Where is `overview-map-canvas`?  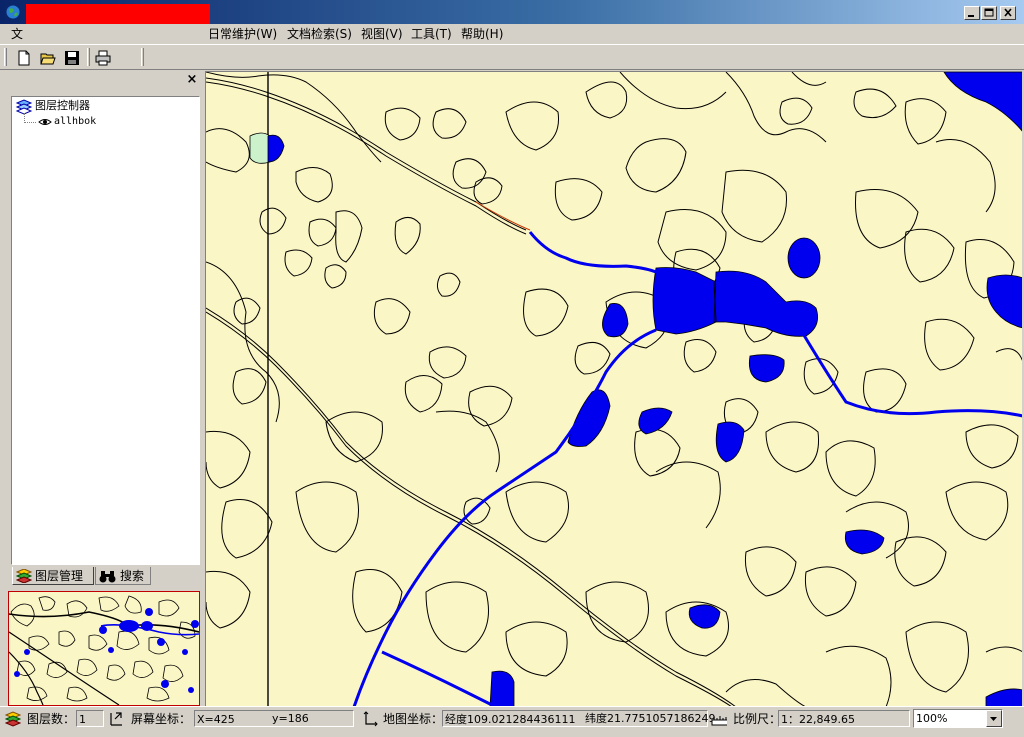
overview-map-canvas is located at coordinates (104, 648).